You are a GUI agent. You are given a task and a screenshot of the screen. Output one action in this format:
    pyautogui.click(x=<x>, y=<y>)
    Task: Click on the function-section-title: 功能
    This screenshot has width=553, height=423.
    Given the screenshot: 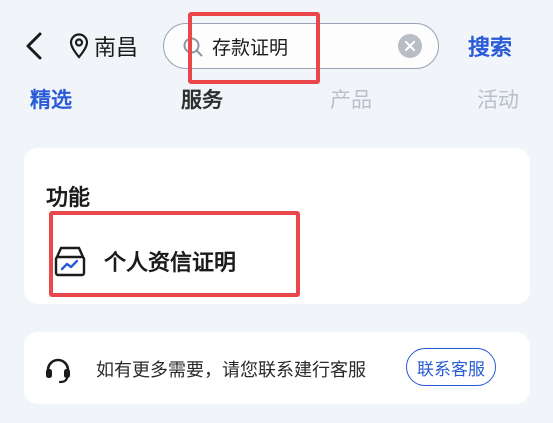 What is the action you would take?
    pyautogui.click(x=68, y=198)
    